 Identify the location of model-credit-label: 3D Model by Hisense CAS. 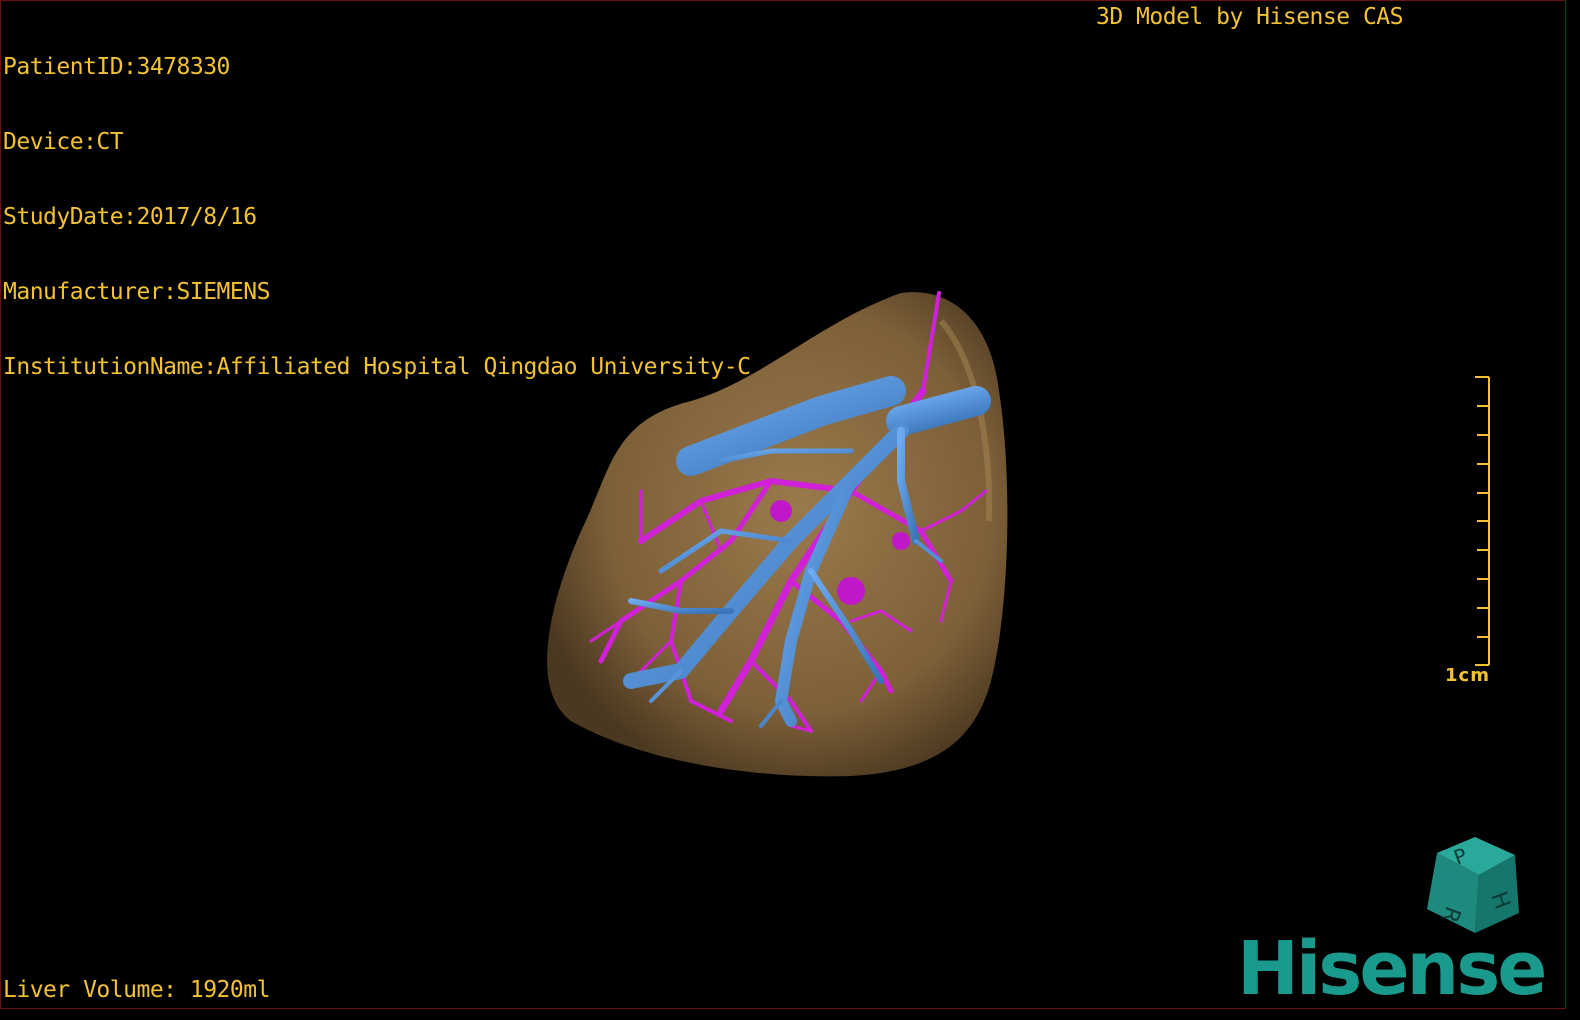
(1250, 17).